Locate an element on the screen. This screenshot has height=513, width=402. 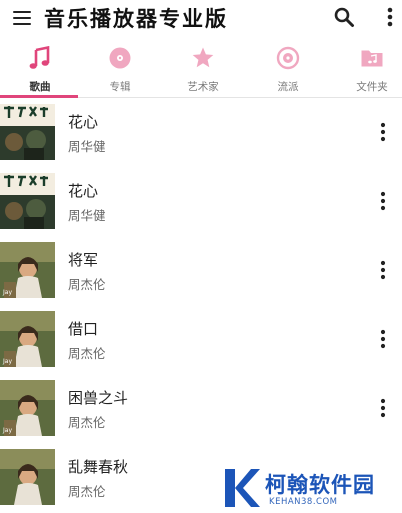
song-title: 乱舞春秋 is located at coordinates (98, 467).